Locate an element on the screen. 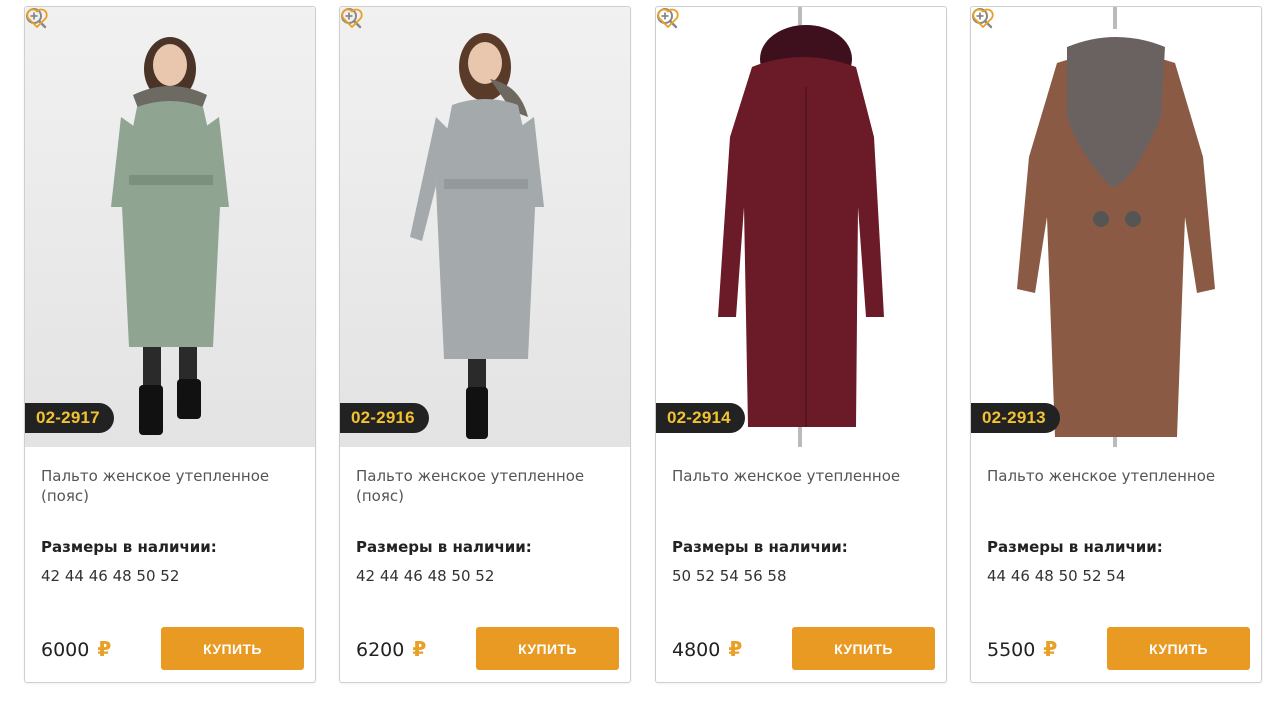 Image resolution: width=1280 pixels, height=702 pixels. price-value: 6000 is located at coordinates (65, 650).